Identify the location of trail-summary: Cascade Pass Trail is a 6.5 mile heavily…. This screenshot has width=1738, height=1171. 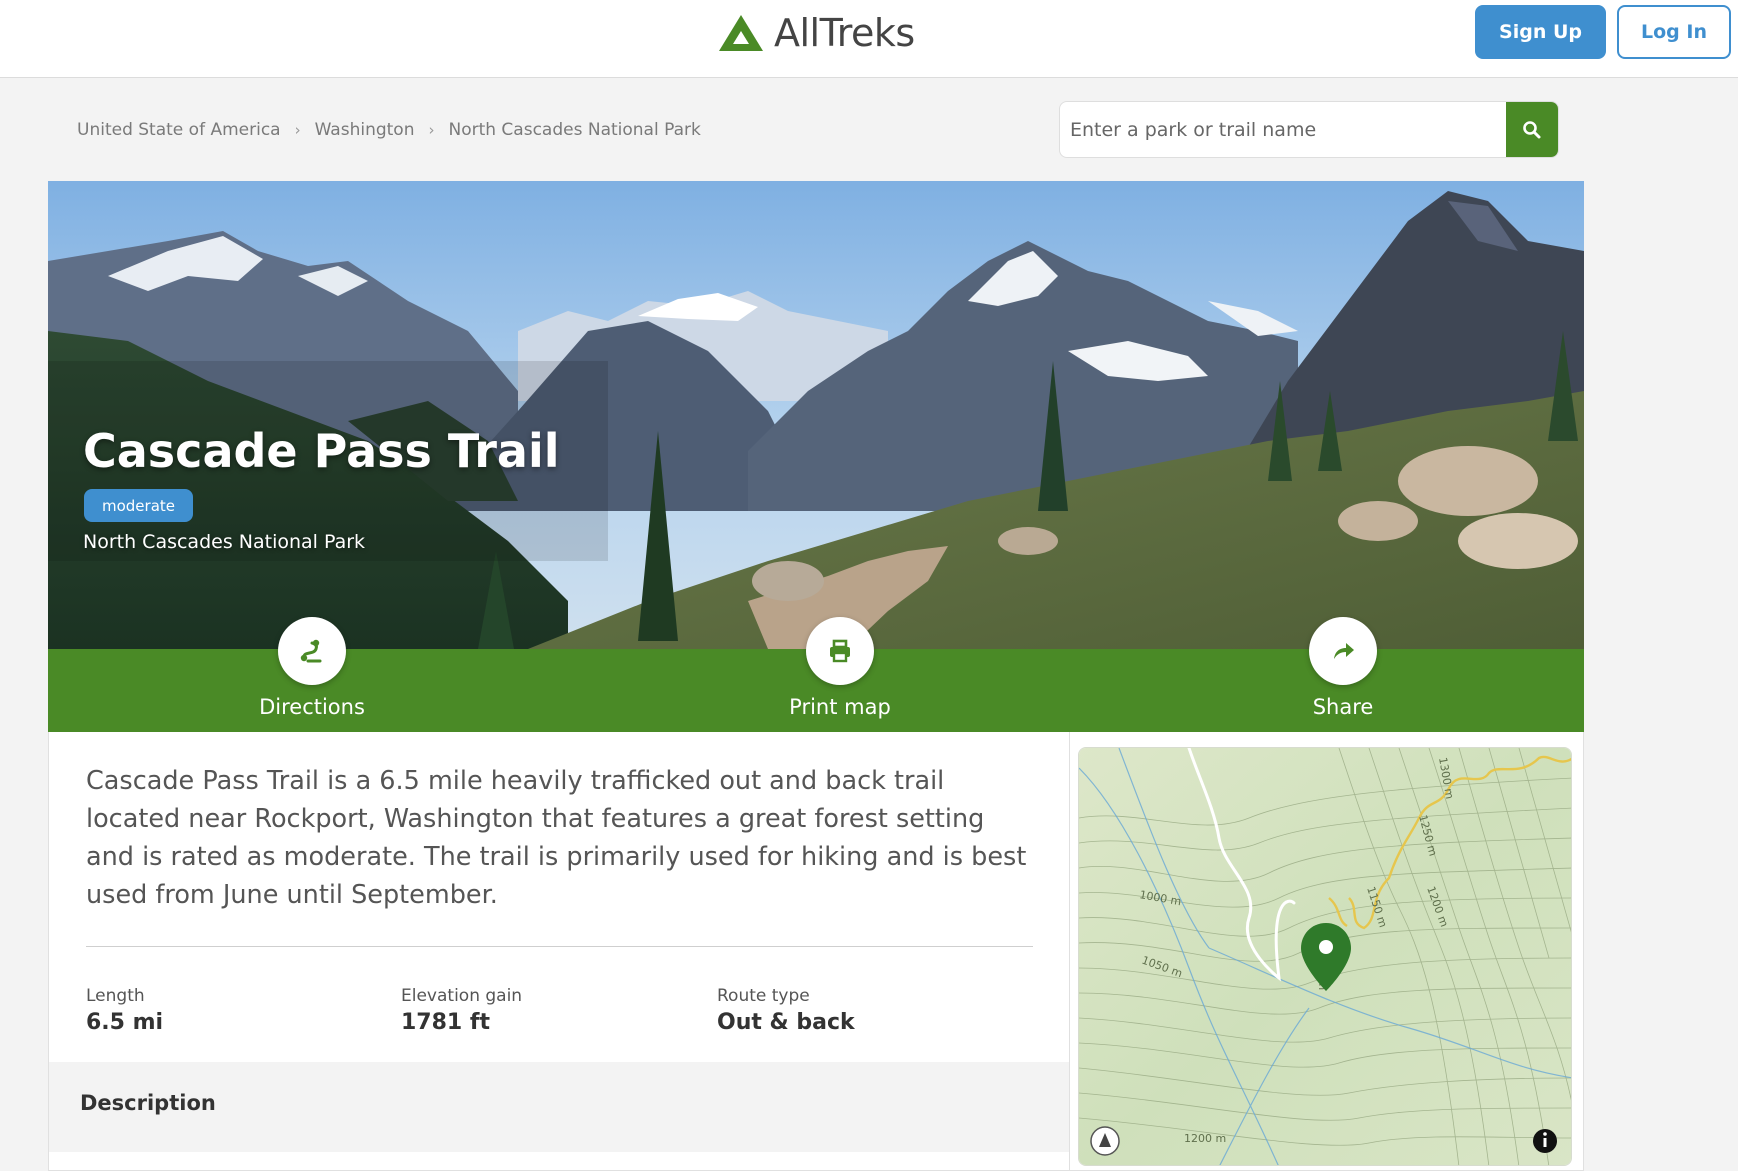
(556, 838).